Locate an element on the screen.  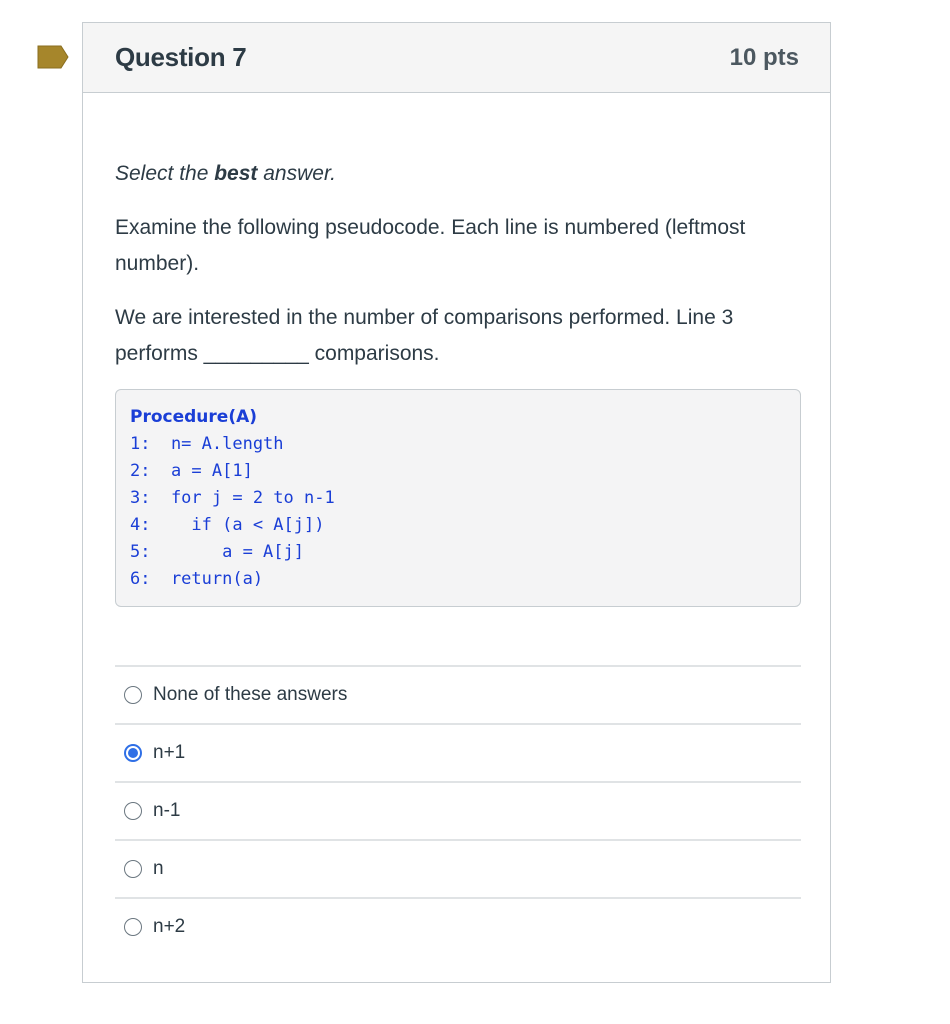
code-line: 1: n= A.length is located at coordinates (207, 444).